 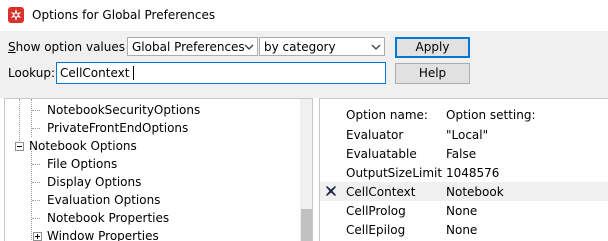 I want to click on options-header: Option name: Option setting:, so click(x=464, y=114).